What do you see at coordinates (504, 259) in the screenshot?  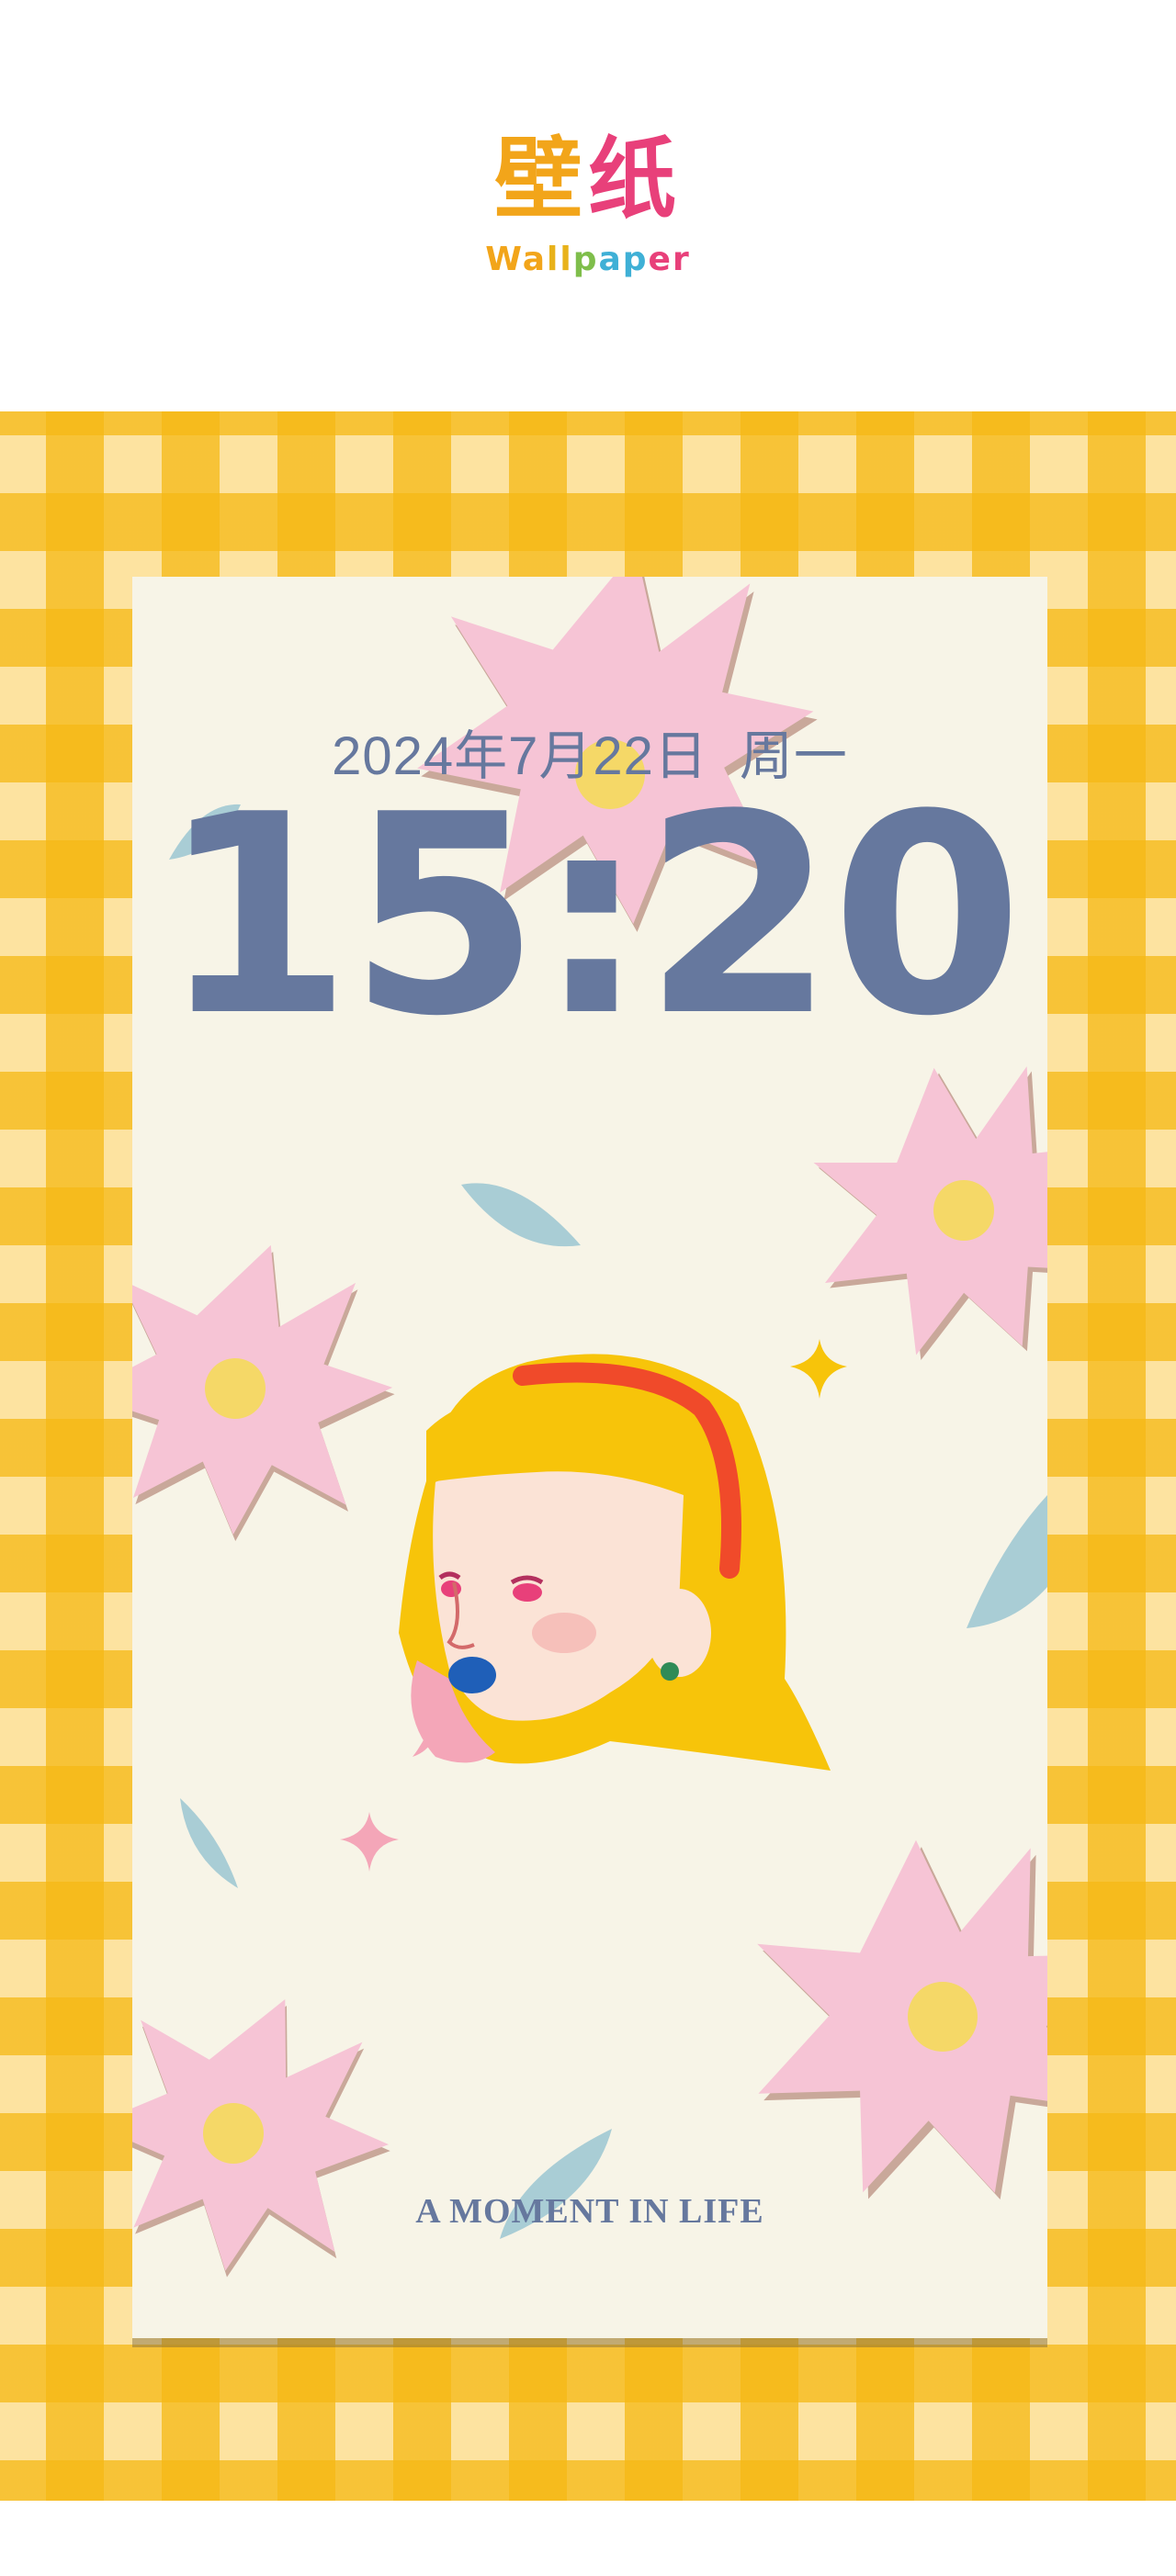 I see `subtitle-letter: W` at bounding box center [504, 259].